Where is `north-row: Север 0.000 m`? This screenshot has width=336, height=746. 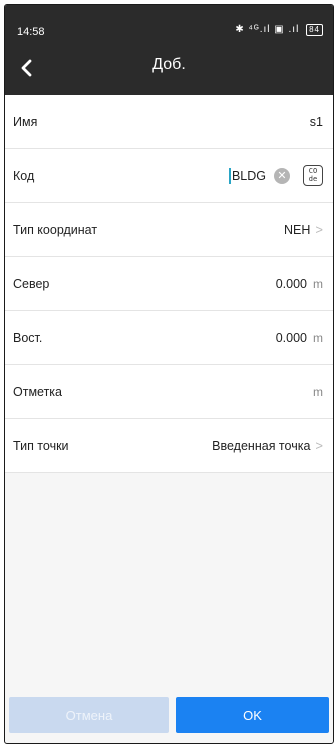
north-row: Север 0.000 m is located at coordinates (169, 284).